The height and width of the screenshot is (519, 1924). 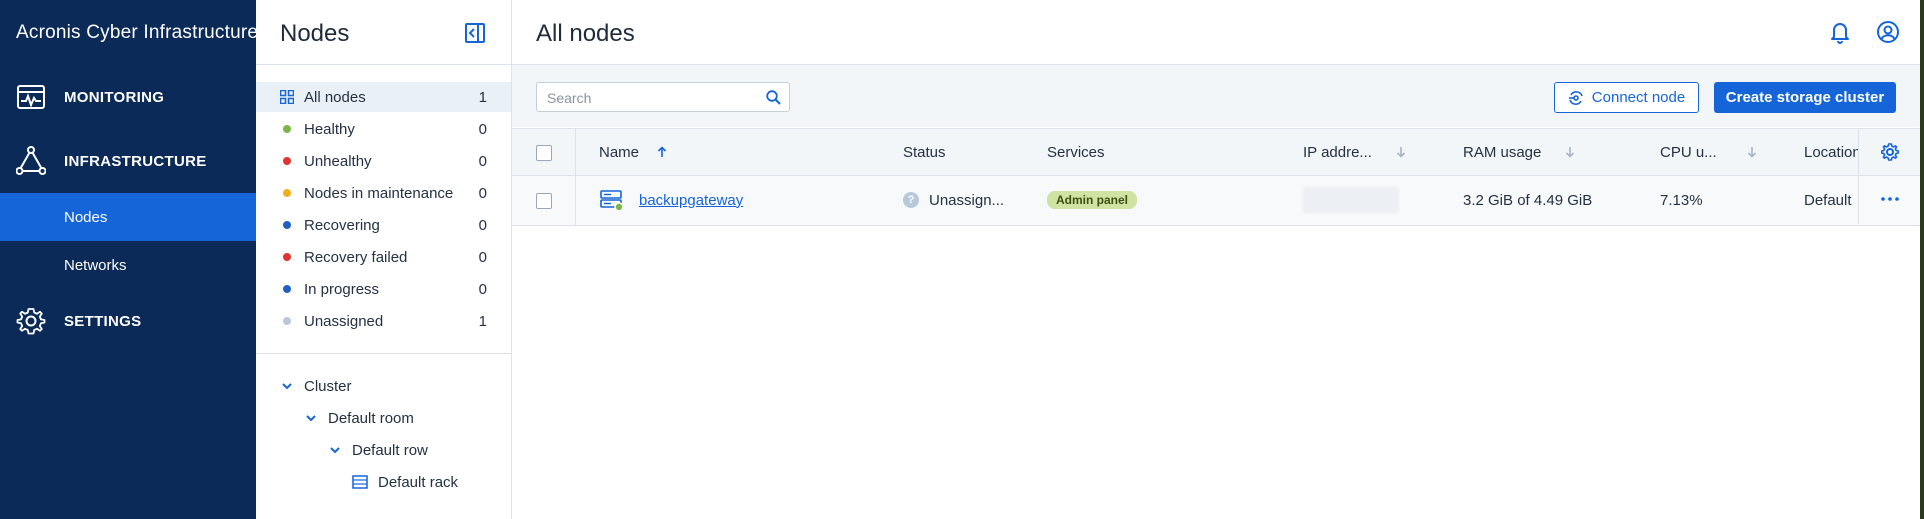 I want to click on page-title: All nodes, so click(x=585, y=33).